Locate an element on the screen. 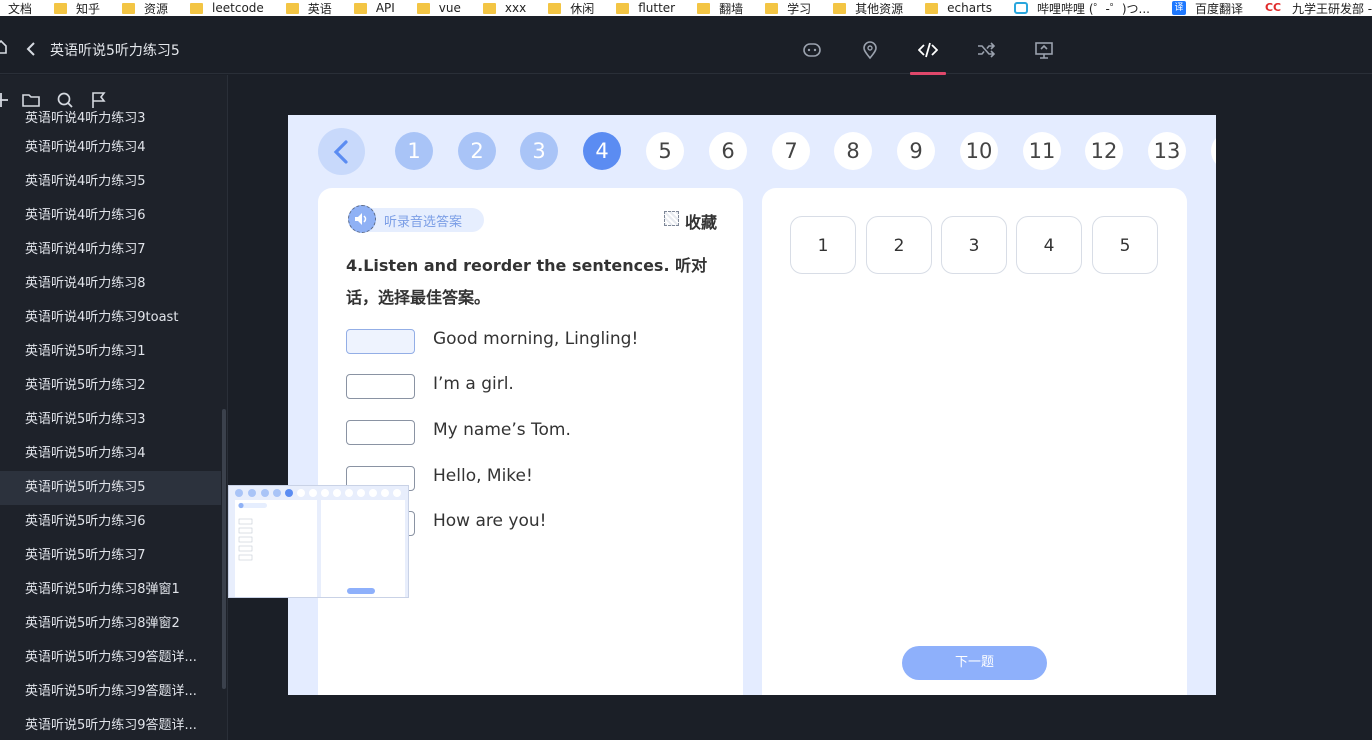  prev-question-button is located at coordinates (341, 151).